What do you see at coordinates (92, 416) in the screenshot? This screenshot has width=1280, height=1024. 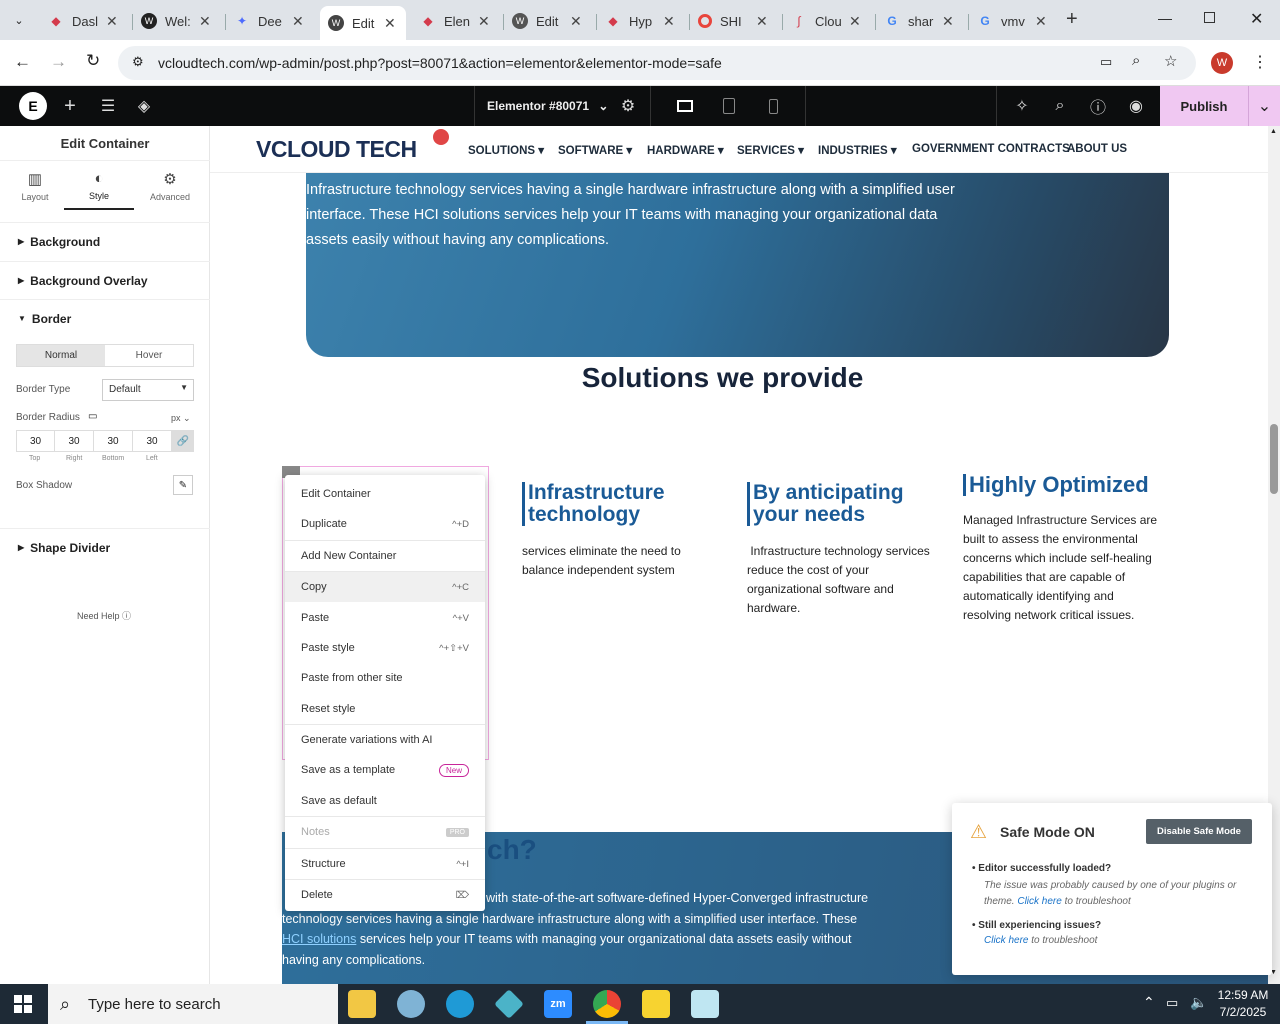 I see `desktop-responsive-icon: ▭` at bounding box center [92, 416].